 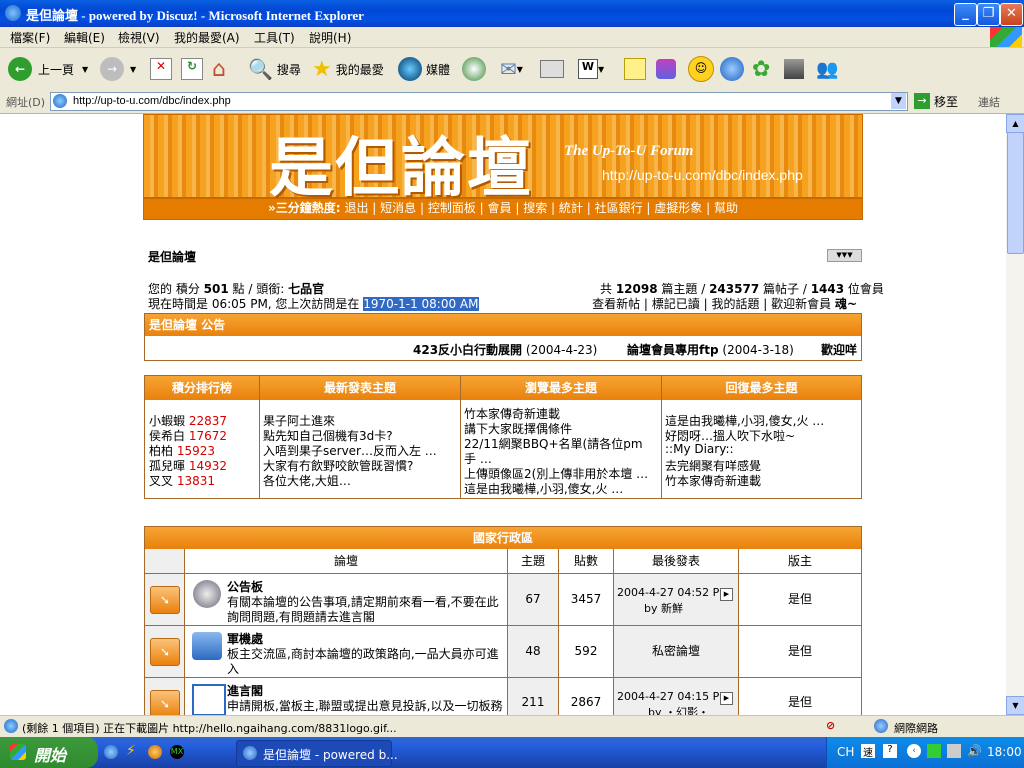 What do you see at coordinates (925, 752) in the screenshot?
I see `system-tray: CH 速 ? ‹ 🔊 18:00` at bounding box center [925, 752].